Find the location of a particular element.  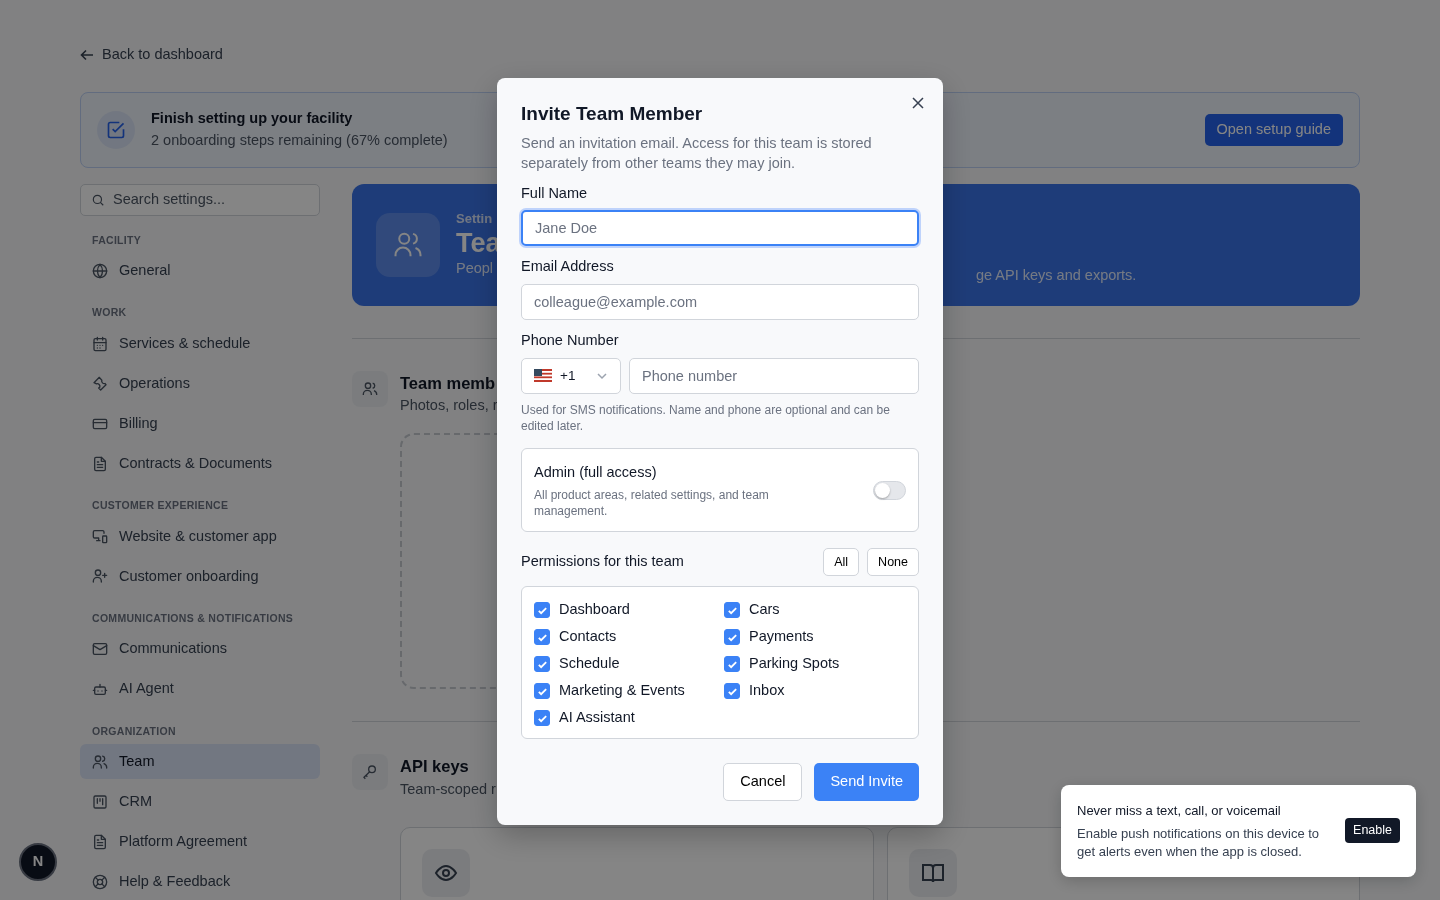

section-subtitle: Photos, roles, r is located at coordinates (449, 406).